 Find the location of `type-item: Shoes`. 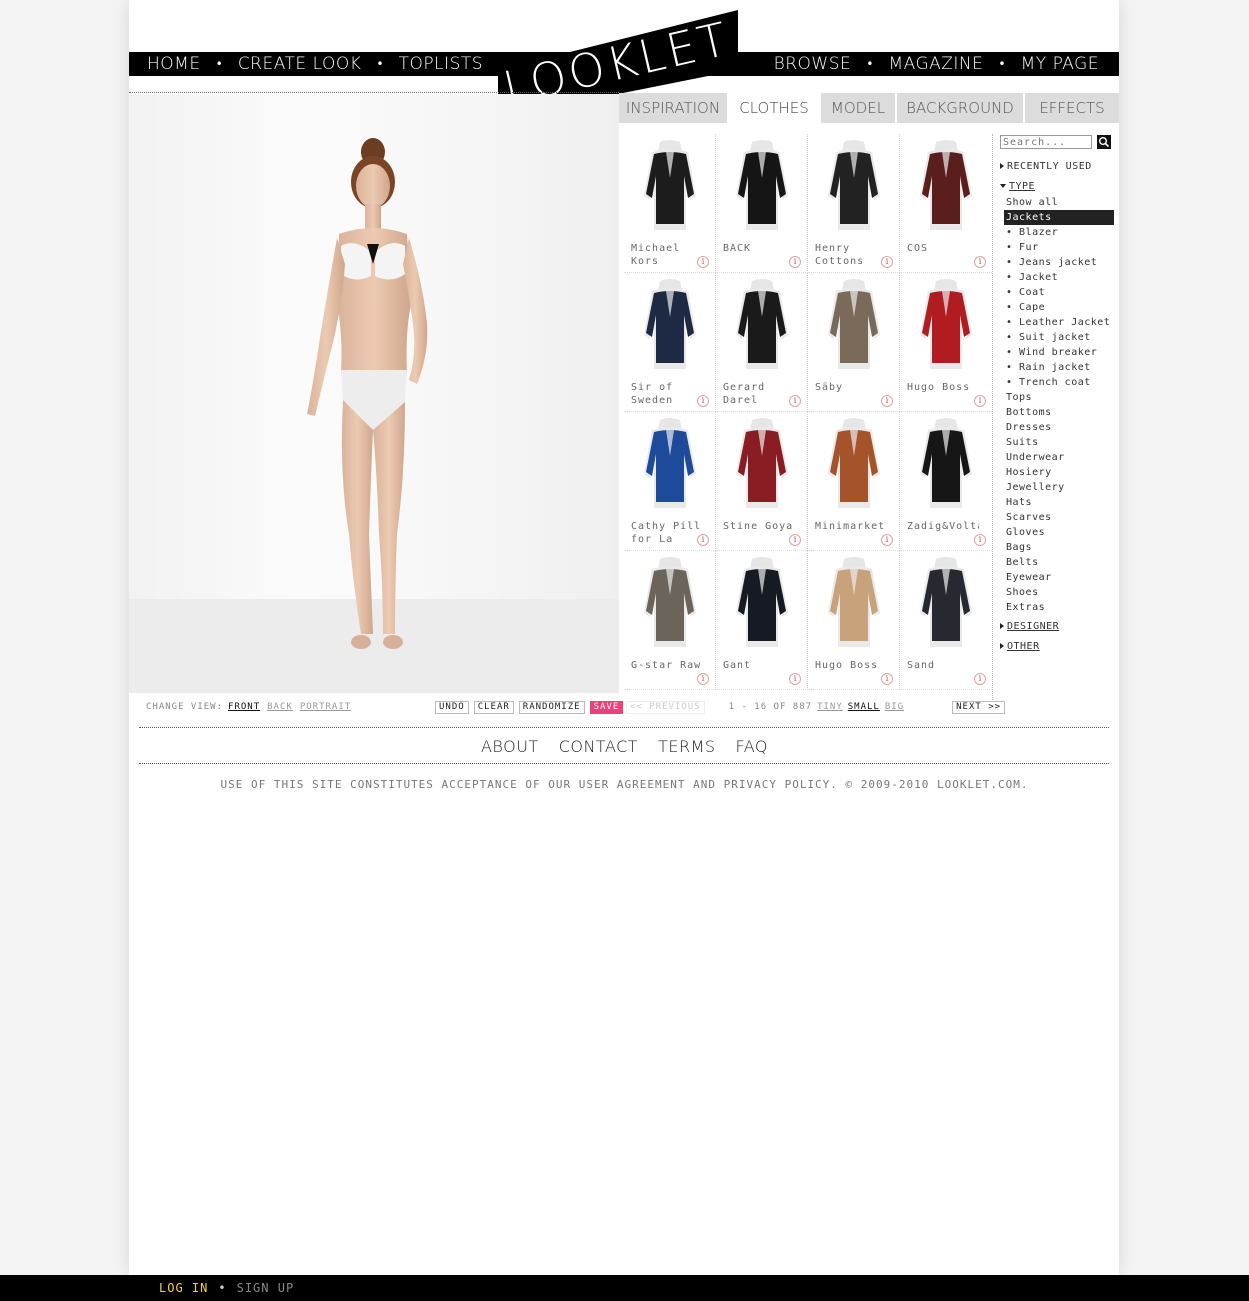

type-item: Shoes is located at coordinates (1057, 592).